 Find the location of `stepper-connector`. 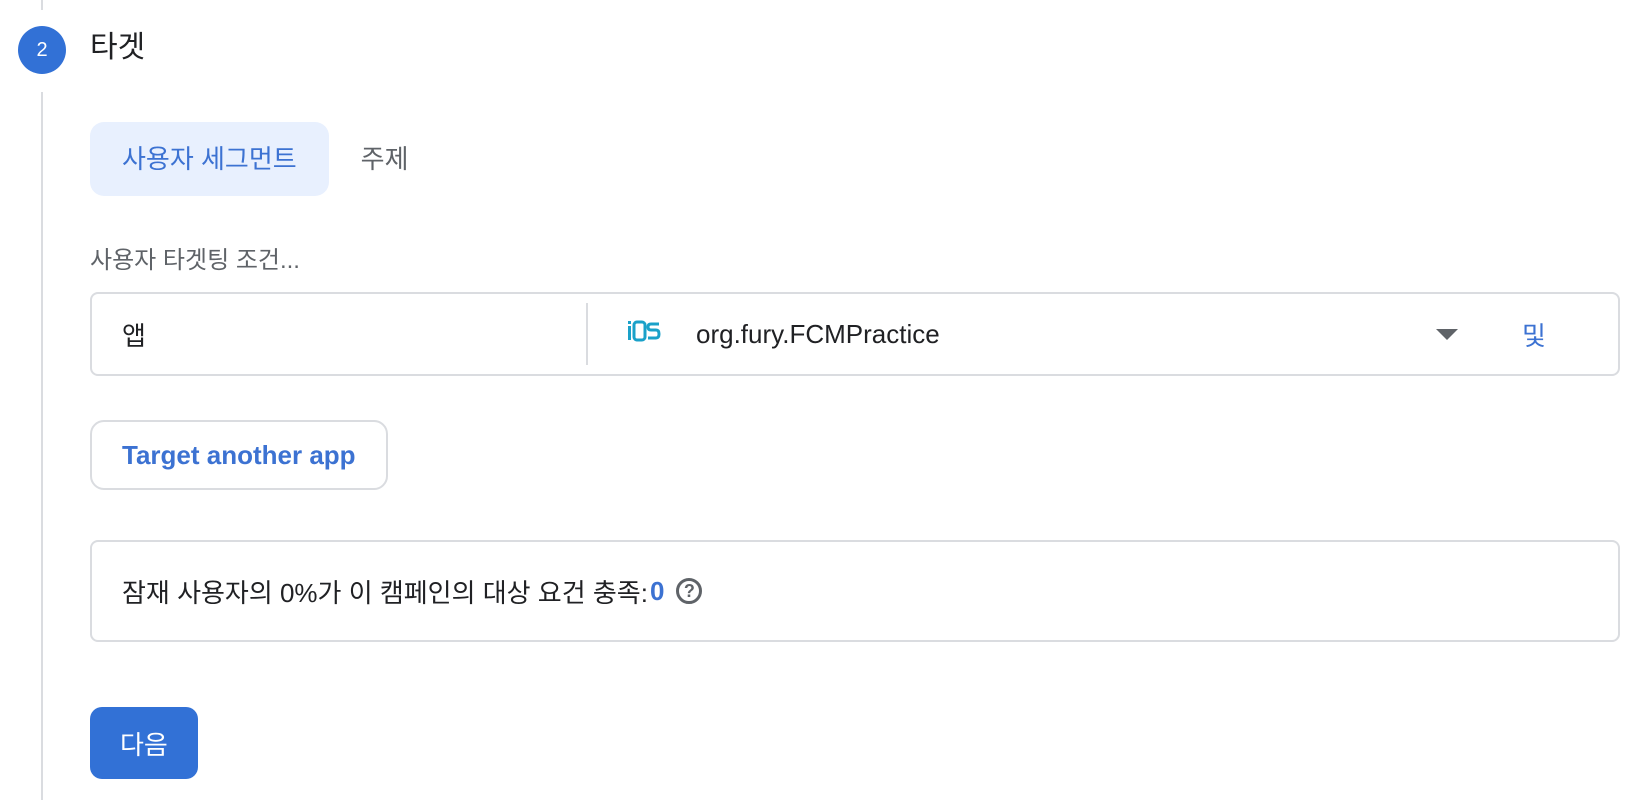

stepper-connector is located at coordinates (42, 446).